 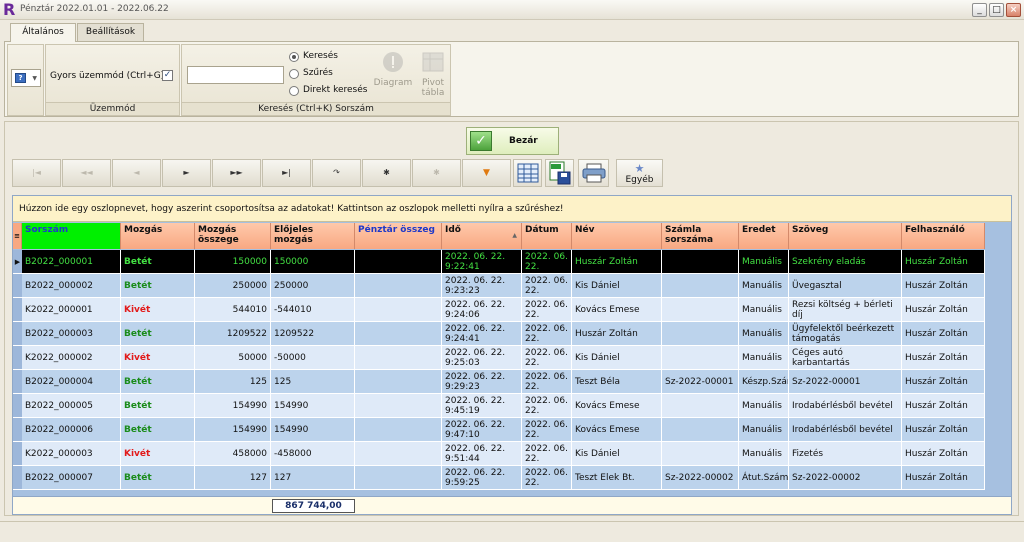 What do you see at coordinates (71, 286) in the screenshot?
I see `cell-sorszam: B2022_000002` at bounding box center [71, 286].